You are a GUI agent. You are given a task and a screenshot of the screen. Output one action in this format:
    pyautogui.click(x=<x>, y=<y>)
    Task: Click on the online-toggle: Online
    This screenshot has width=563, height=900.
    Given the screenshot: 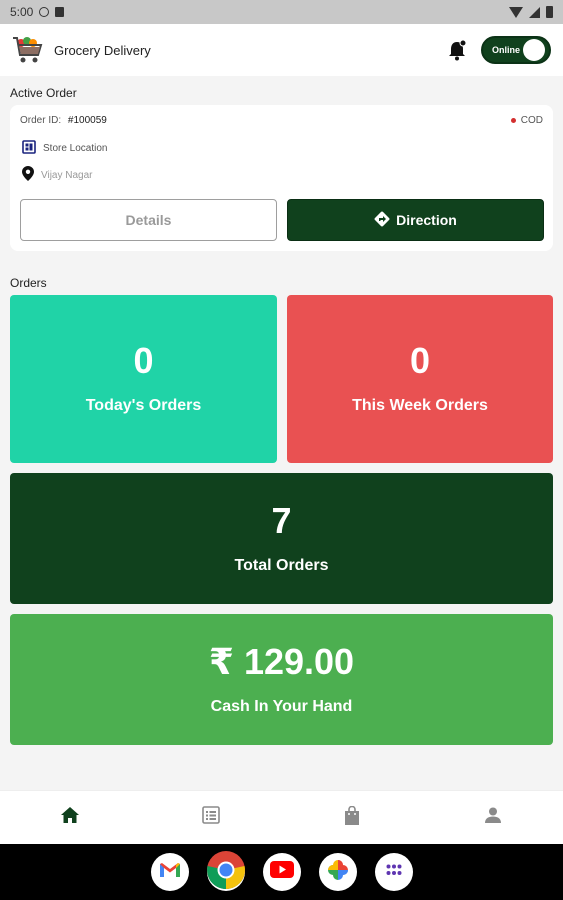 What is the action you would take?
    pyautogui.click(x=516, y=50)
    